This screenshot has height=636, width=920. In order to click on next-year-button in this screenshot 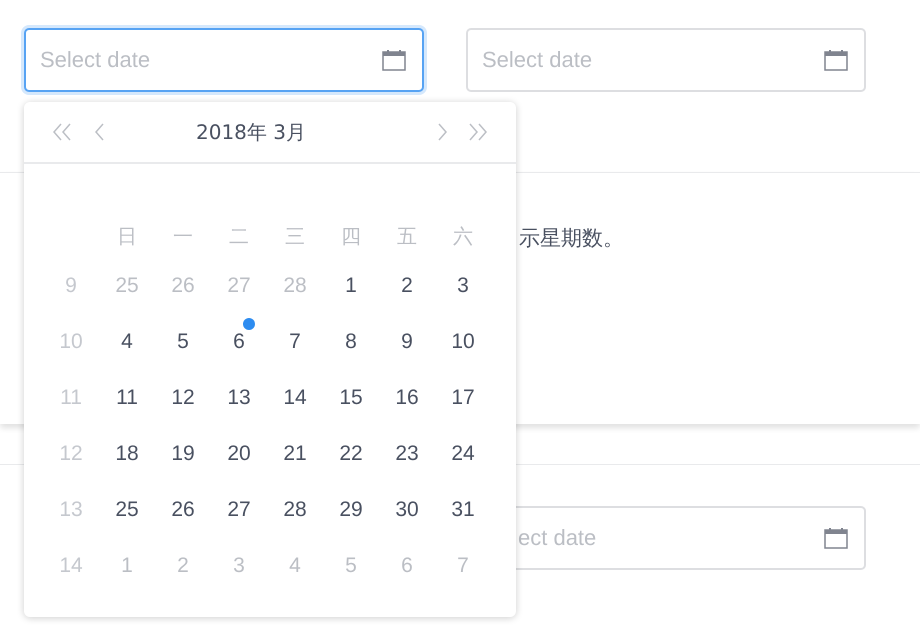, I will do `click(478, 132)`.